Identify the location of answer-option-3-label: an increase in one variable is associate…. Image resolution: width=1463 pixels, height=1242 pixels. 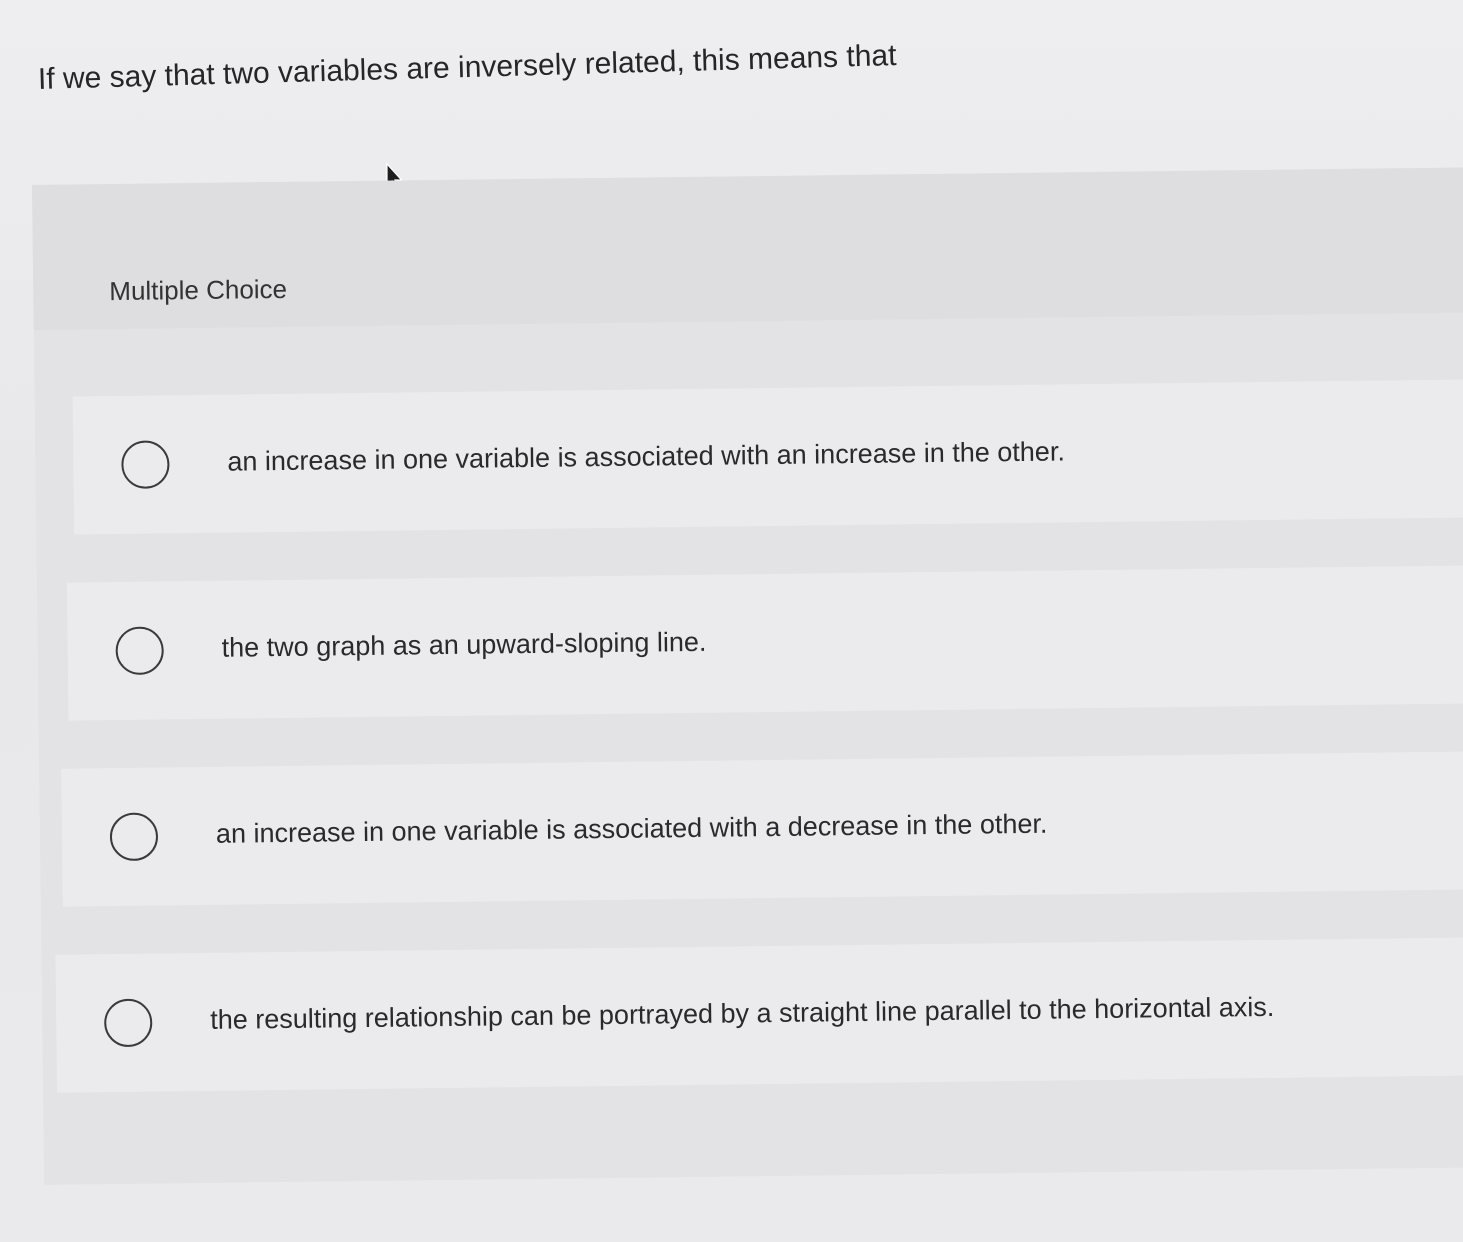
(631, 828).